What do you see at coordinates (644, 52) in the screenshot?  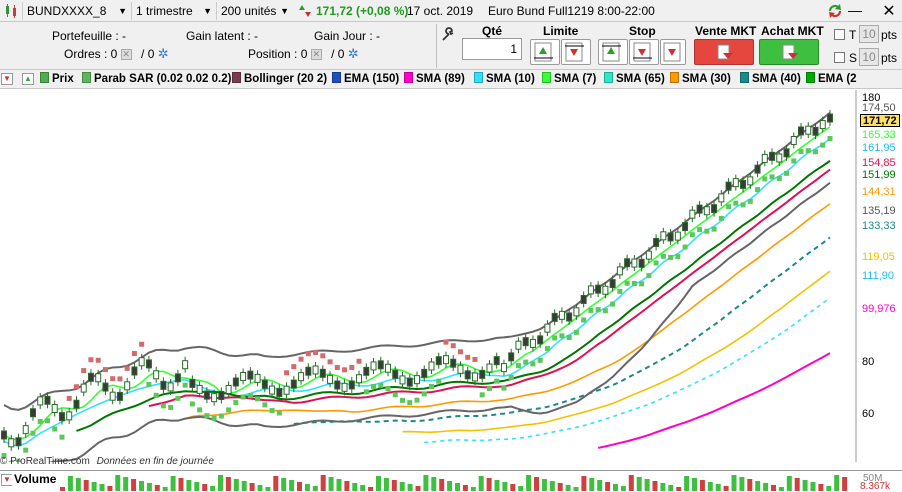 I see `stop-sell-button` at bounding box center [644, 52].